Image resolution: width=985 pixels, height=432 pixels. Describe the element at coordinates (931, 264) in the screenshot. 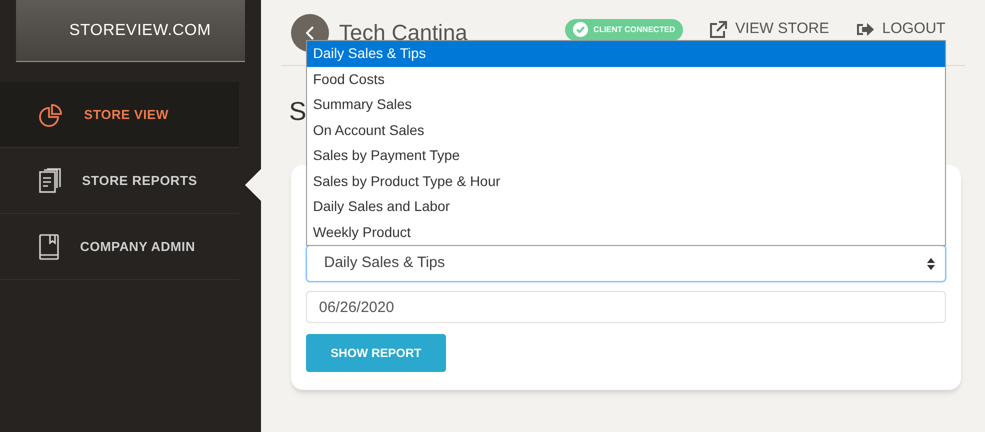

I see `sort-caret-icon` at that location.